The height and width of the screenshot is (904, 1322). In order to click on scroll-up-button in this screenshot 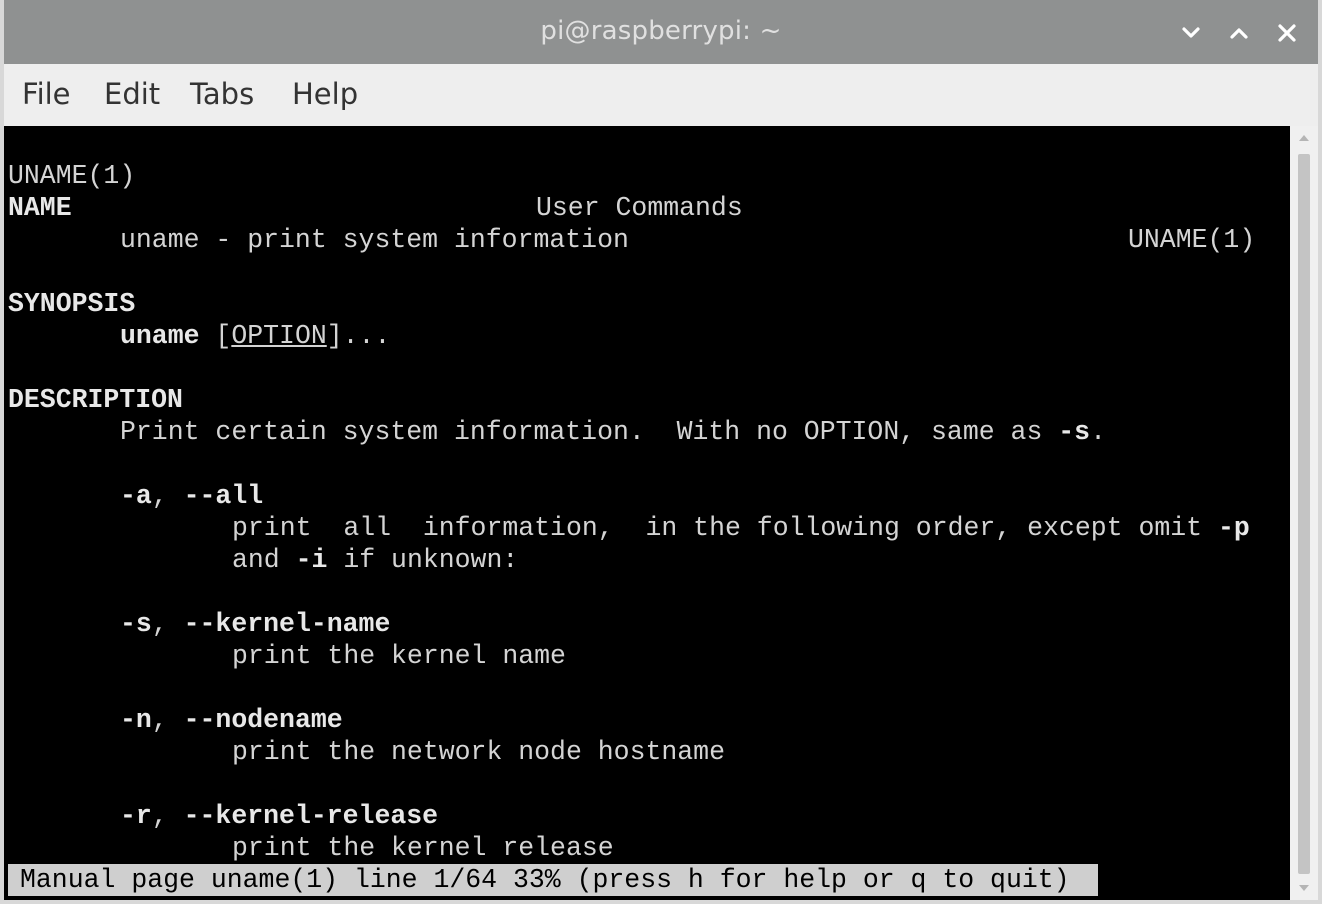, I will do `click(1304, 138)`.